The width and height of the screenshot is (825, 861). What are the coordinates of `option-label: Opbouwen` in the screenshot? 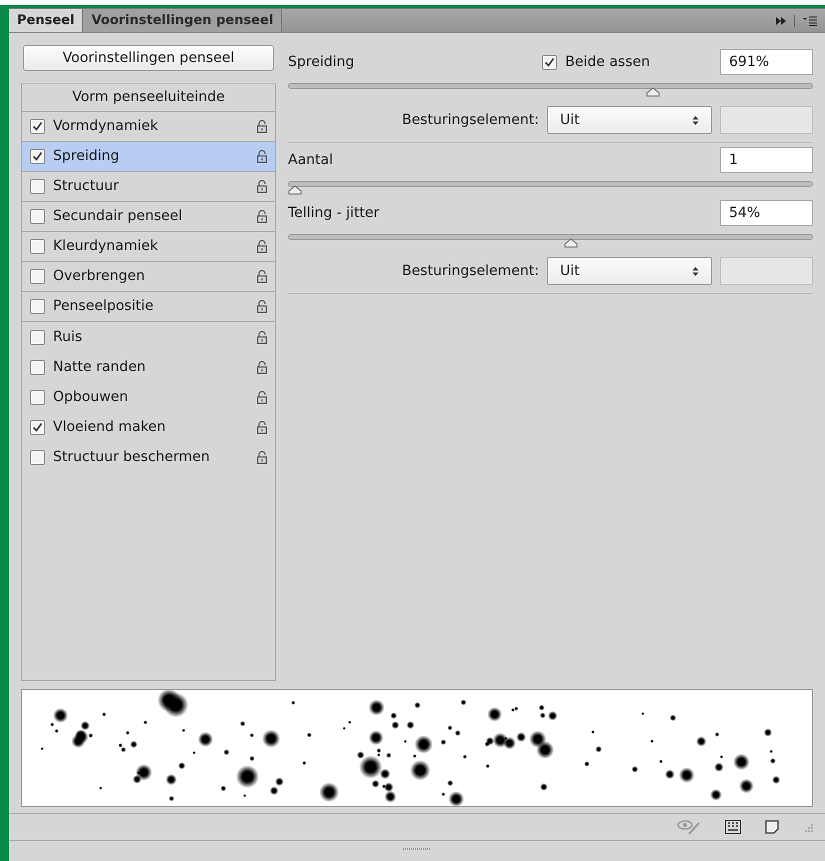 It's located at (91, 397).